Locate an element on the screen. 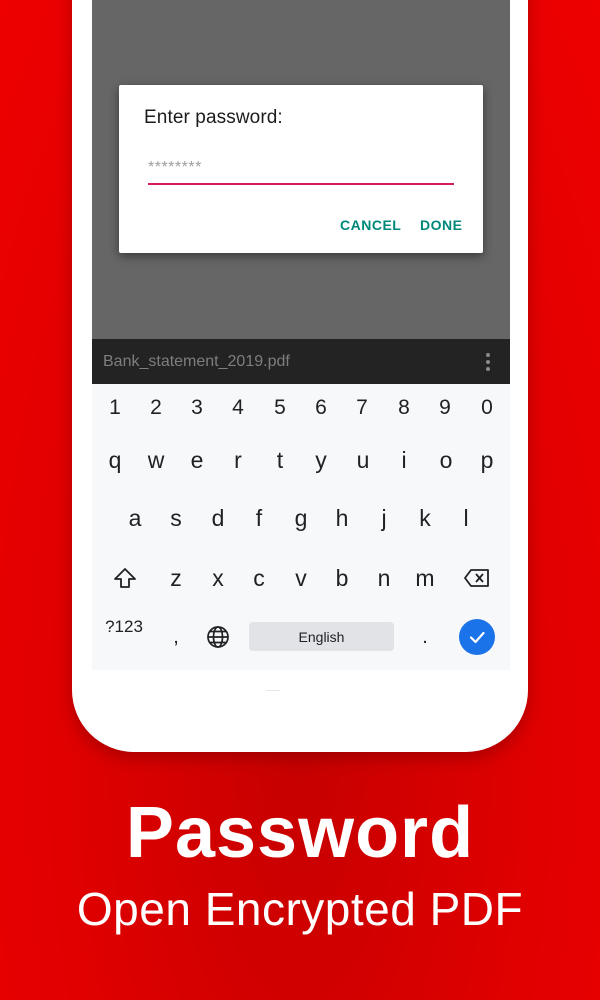  password-field is located at coordinates (301, 170).